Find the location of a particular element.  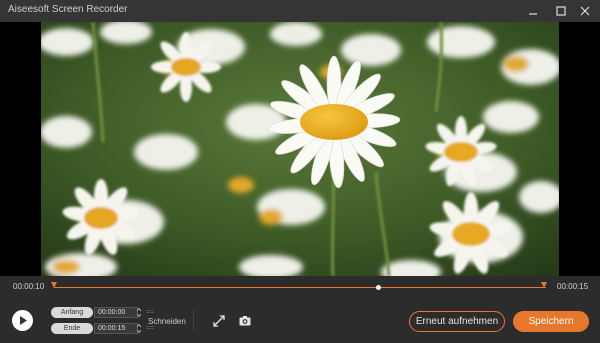

play-icon is located at coordinates (23, 320).